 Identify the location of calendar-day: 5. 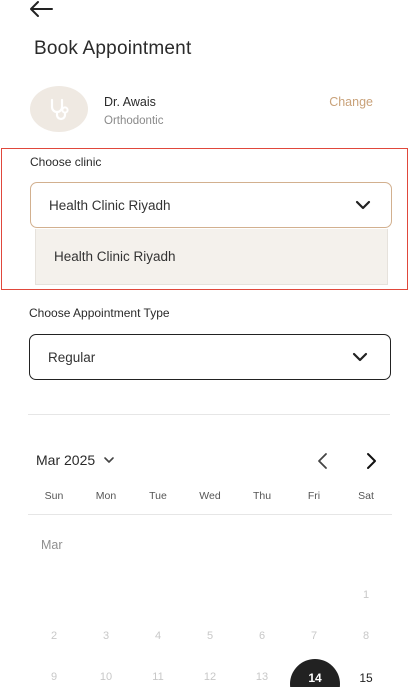
(210, 636).